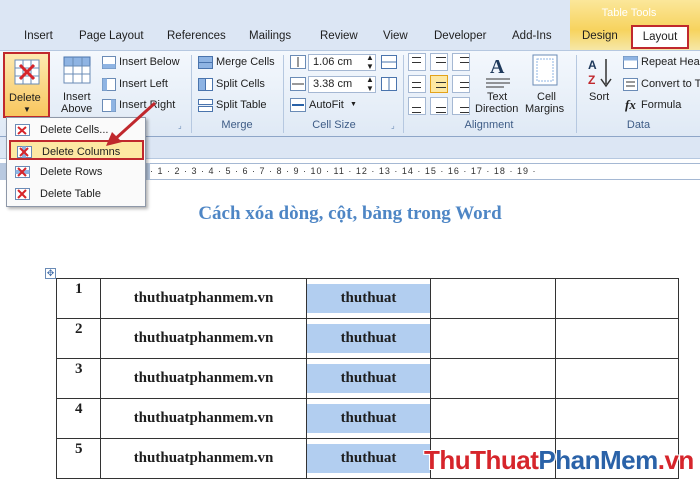 The image size is (700, 492). I want to click on distribute-columns-icon, so click(389, 84).